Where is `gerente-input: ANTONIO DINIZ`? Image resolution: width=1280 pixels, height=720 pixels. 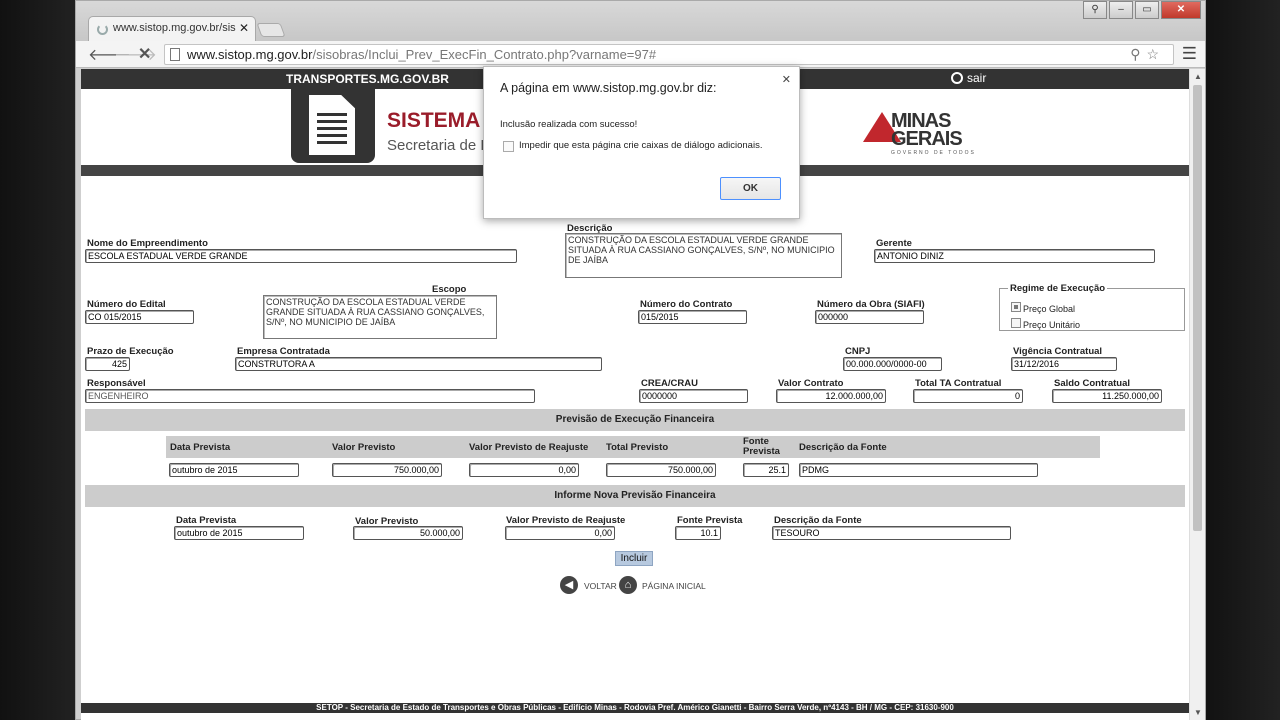
gerente-input: ANTONIO DINIZ is located at coordinates (1014, 256).